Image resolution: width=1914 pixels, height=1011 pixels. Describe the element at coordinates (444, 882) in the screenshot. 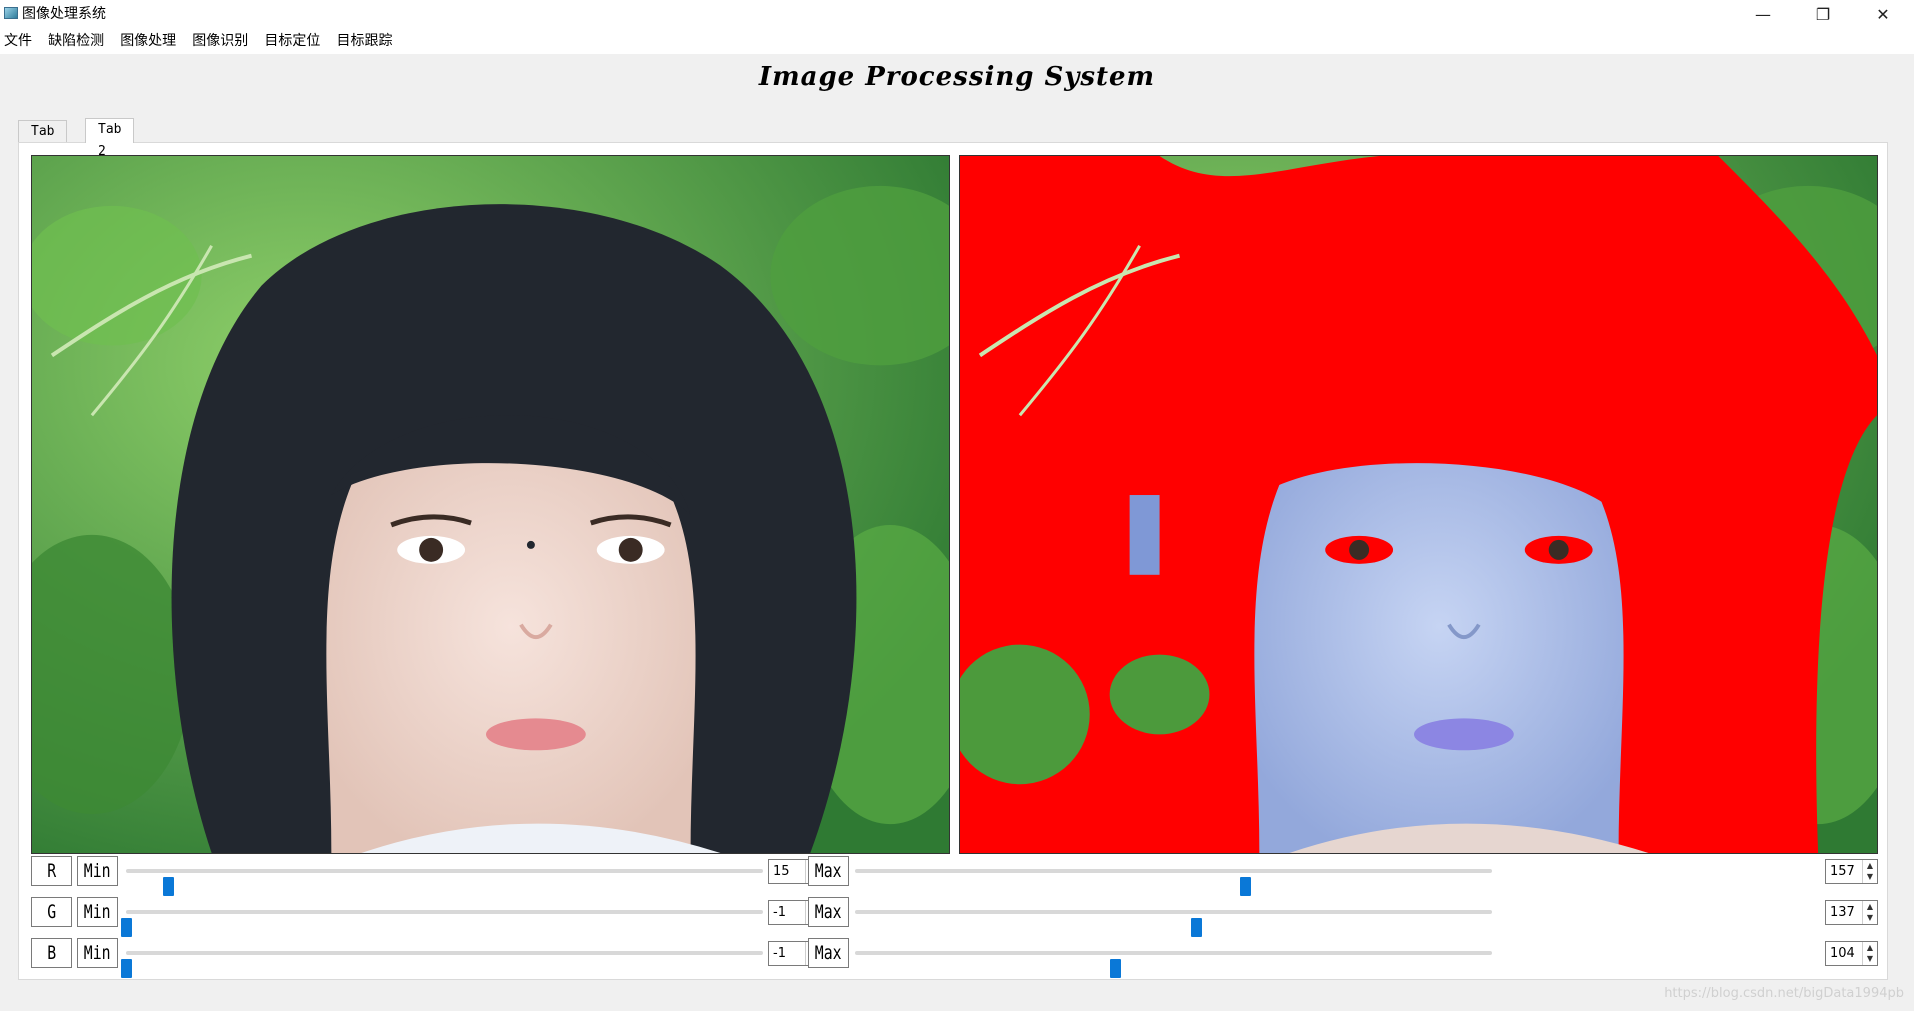

I see `r-min-slider` at that location.